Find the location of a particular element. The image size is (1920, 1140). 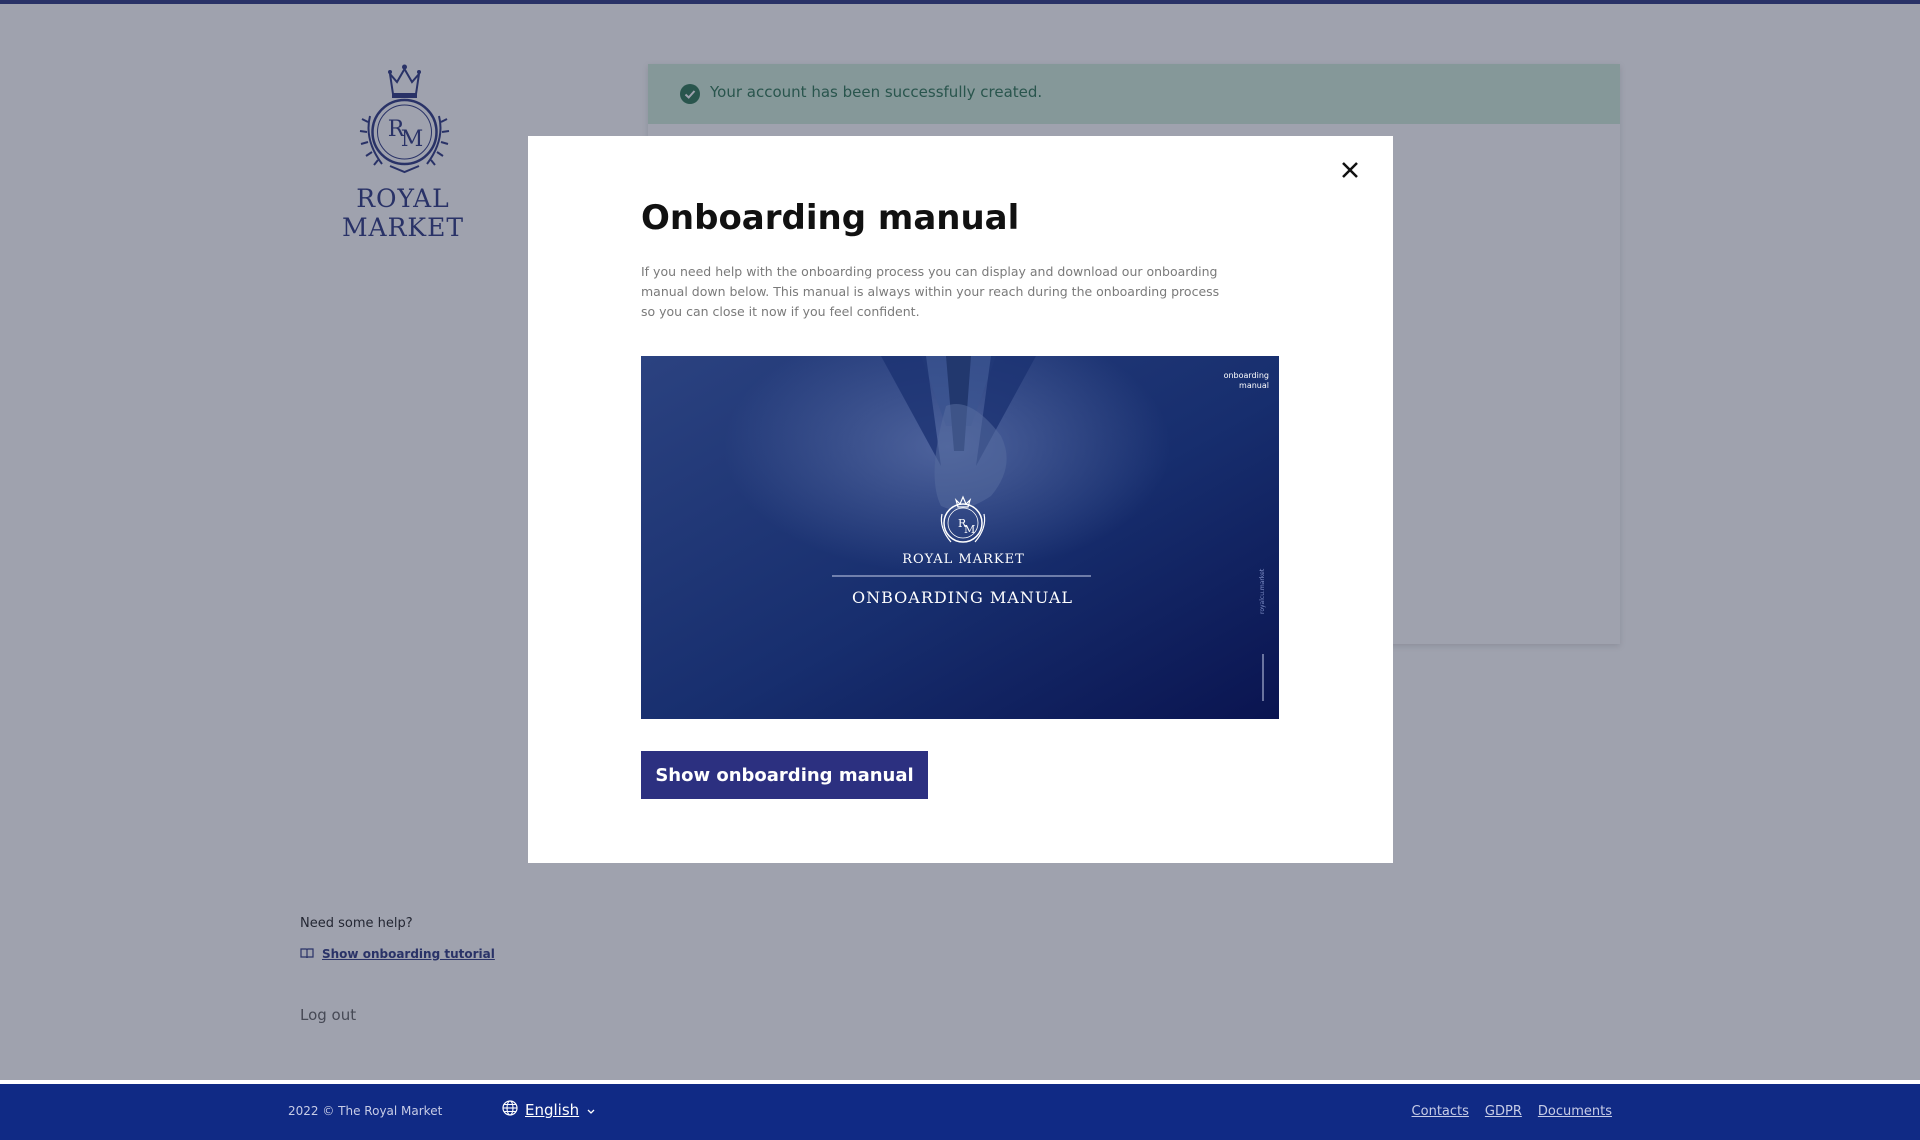

footer-link-contacts: Contacts is located at coordinates (1440, 1111).